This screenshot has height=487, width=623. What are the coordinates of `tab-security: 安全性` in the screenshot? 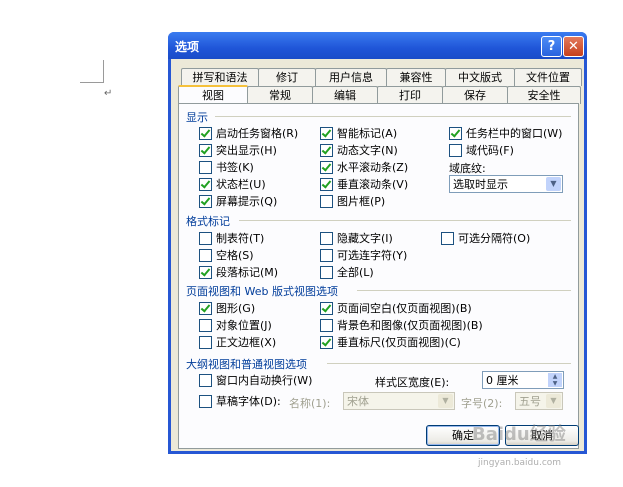 It's located at (544, 95).